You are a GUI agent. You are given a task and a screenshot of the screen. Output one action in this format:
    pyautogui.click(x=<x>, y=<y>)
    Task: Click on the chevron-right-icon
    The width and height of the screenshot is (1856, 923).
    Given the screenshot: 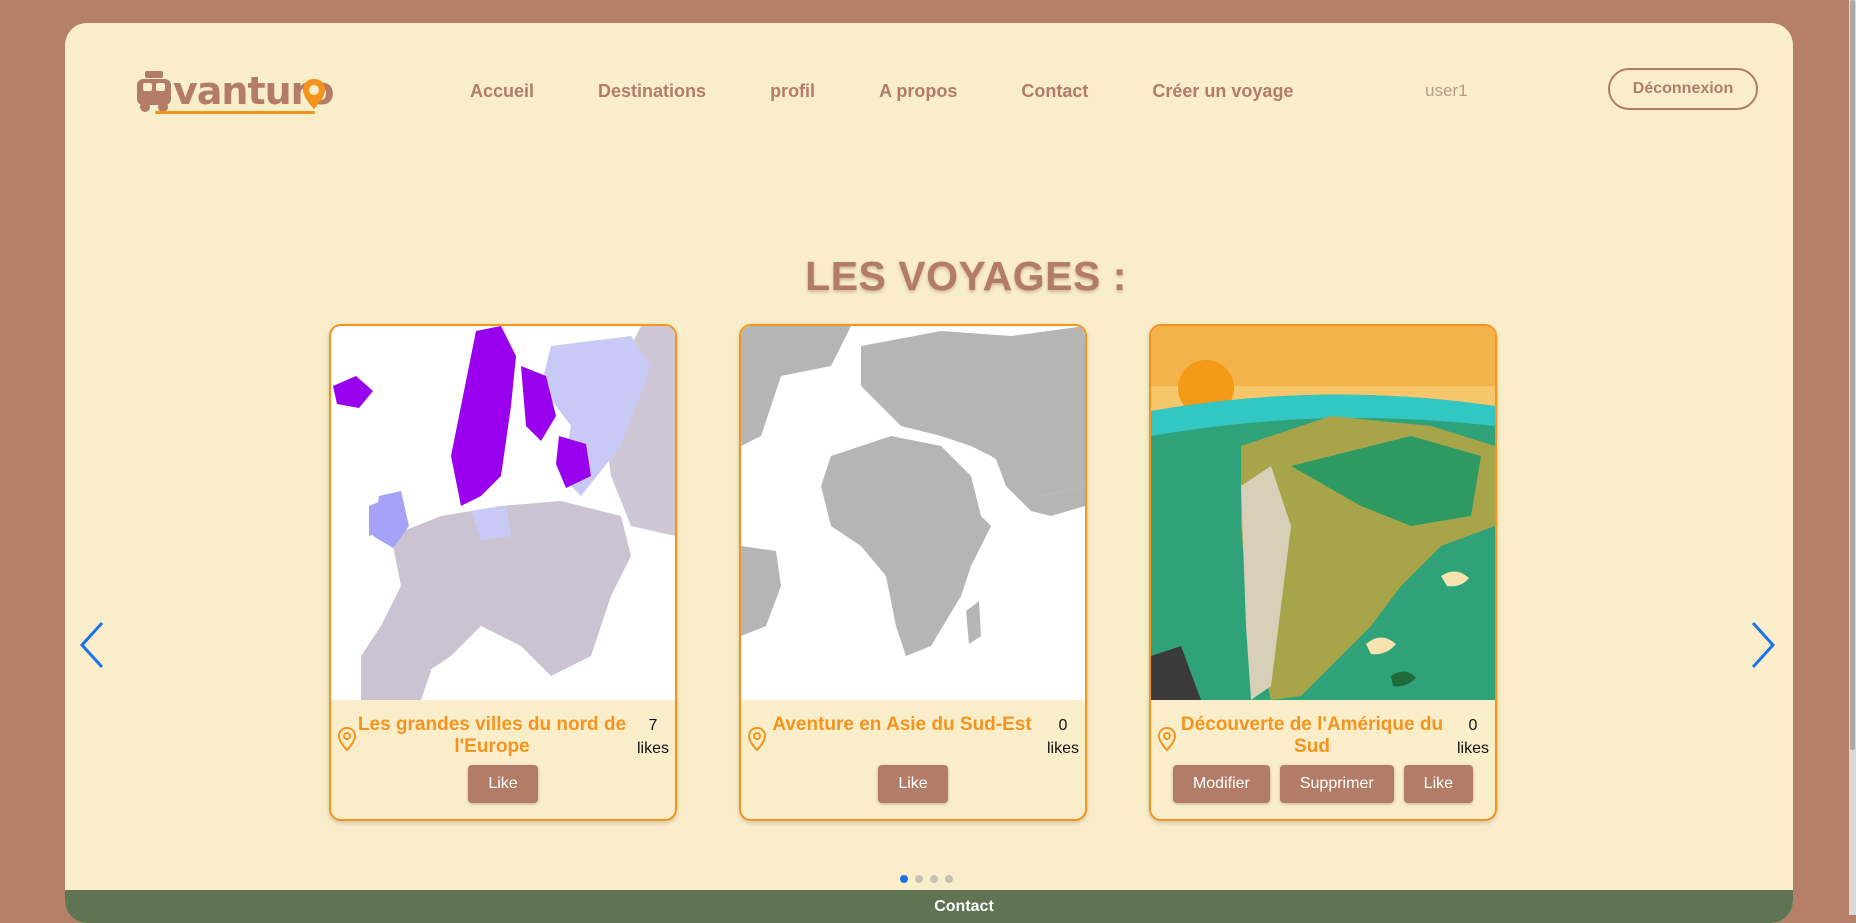 What is the action you would take?
    pyautogui.click(x=1763, y=645)
    